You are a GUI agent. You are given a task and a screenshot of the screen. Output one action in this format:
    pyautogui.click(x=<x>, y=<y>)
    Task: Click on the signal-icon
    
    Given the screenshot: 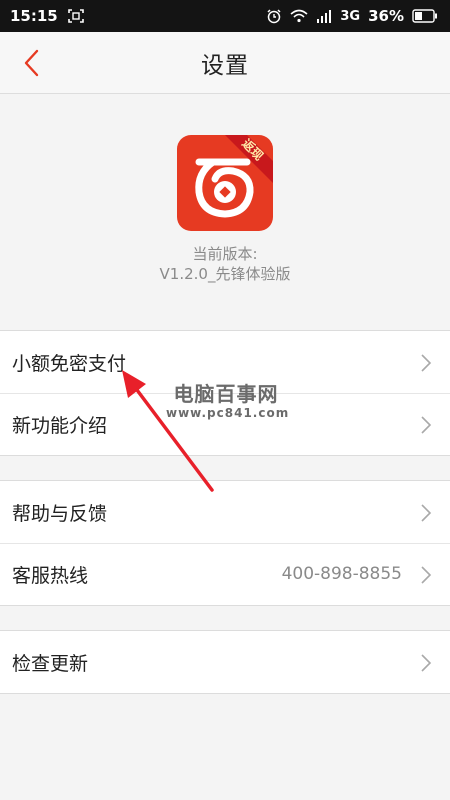 What is the action you would take?
    pyautogui.click(x=324, y=16)
    